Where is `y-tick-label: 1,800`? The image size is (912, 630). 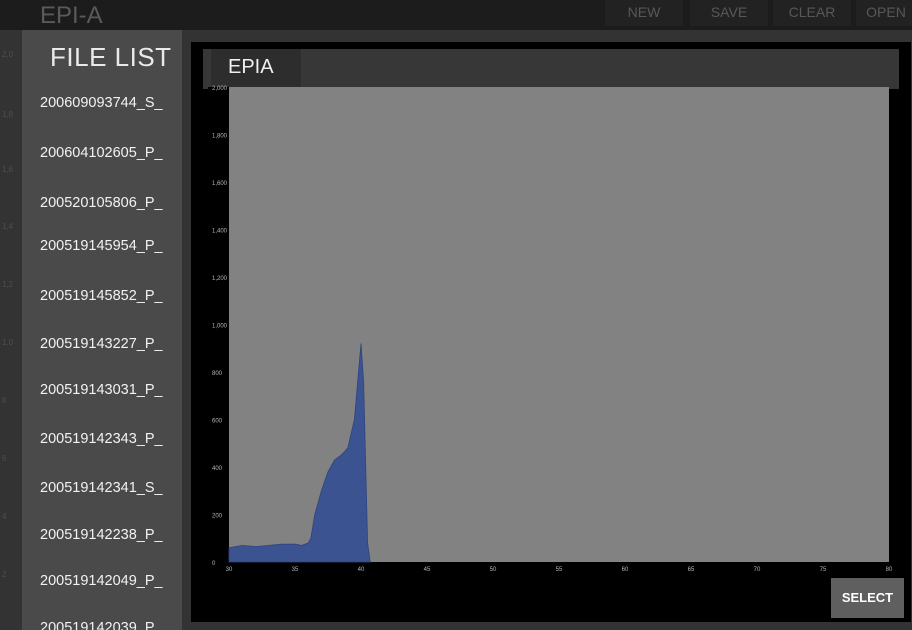
y-tick-label: 1,800 is located at coordinates (220, 137).